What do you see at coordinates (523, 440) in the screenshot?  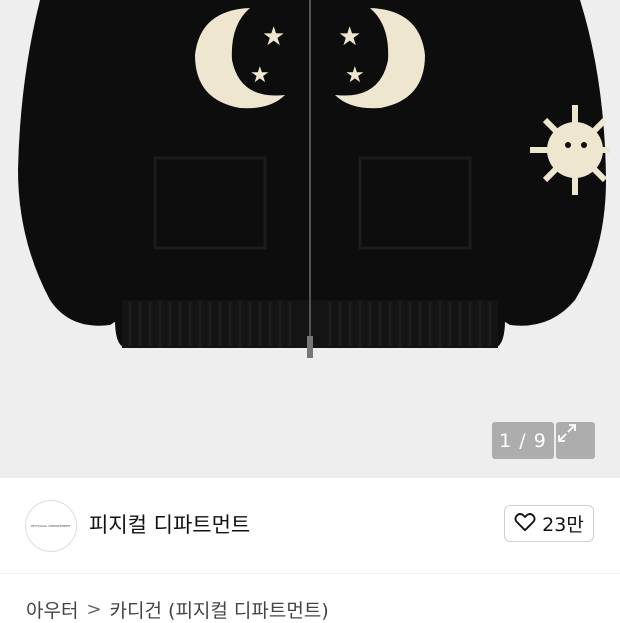 I see `image-counter: 1 / 9` at bounding box center [523, 440].